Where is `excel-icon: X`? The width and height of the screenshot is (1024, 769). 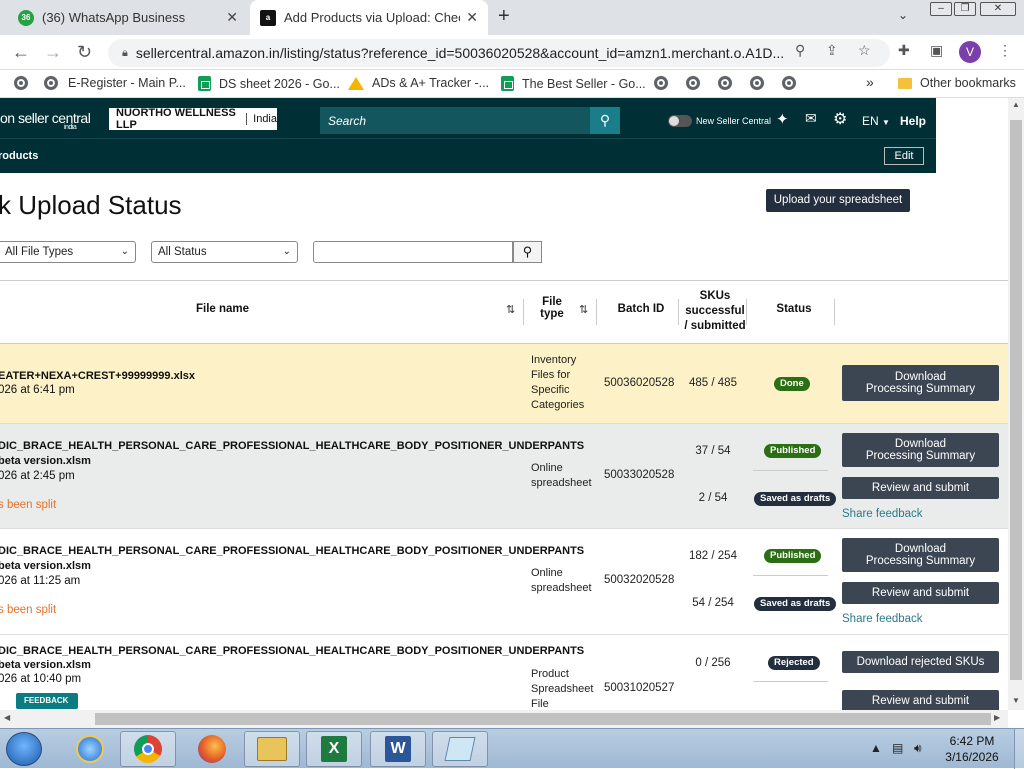 excel-icon: X is located at coordinates (334, 749).